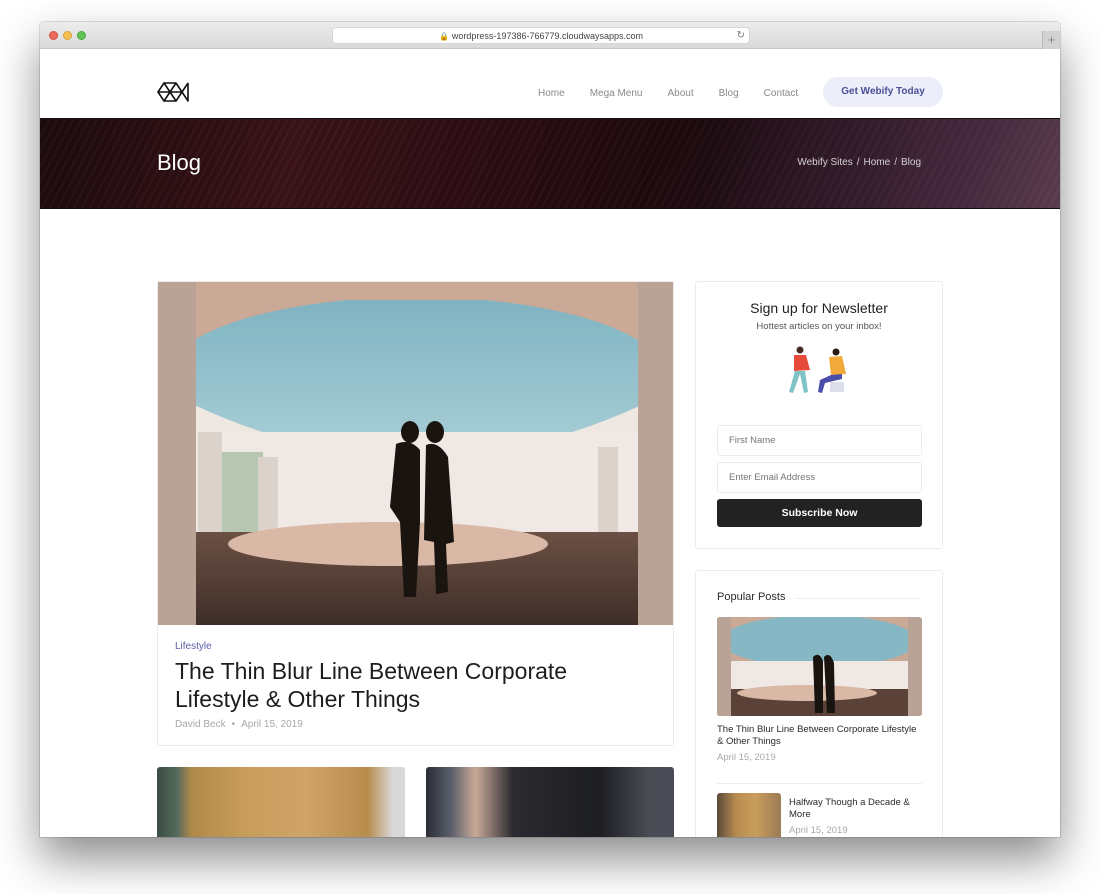 The image size is (1100, 894). What do you see at coordinates (819, 513) in the screenshot?
I see `subscribe-button: Subscribe Now` at bounding box center [819, 513].